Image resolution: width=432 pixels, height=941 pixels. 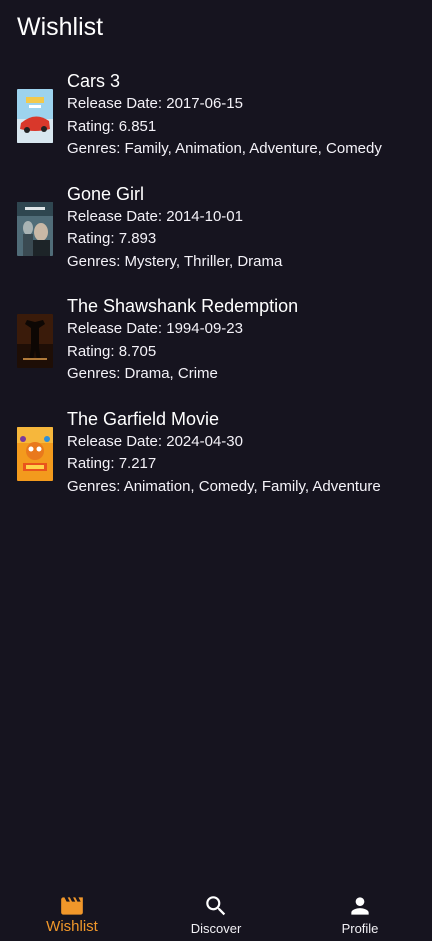 I want to click on genres-value: Animation, Comedy, Family, Adventure, so click(x=252, y=486).